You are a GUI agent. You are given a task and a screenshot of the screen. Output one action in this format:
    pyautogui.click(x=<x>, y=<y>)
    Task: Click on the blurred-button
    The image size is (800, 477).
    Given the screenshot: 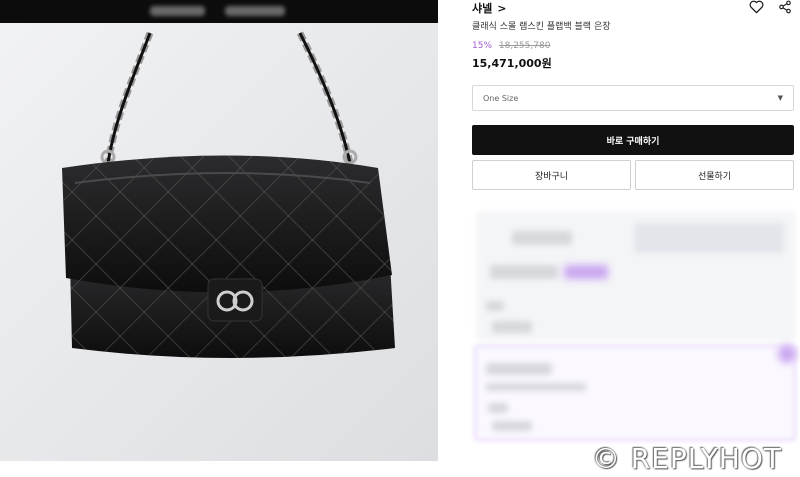 What is the action you would take?
    pyautogui.click(x=709, y=238)
    